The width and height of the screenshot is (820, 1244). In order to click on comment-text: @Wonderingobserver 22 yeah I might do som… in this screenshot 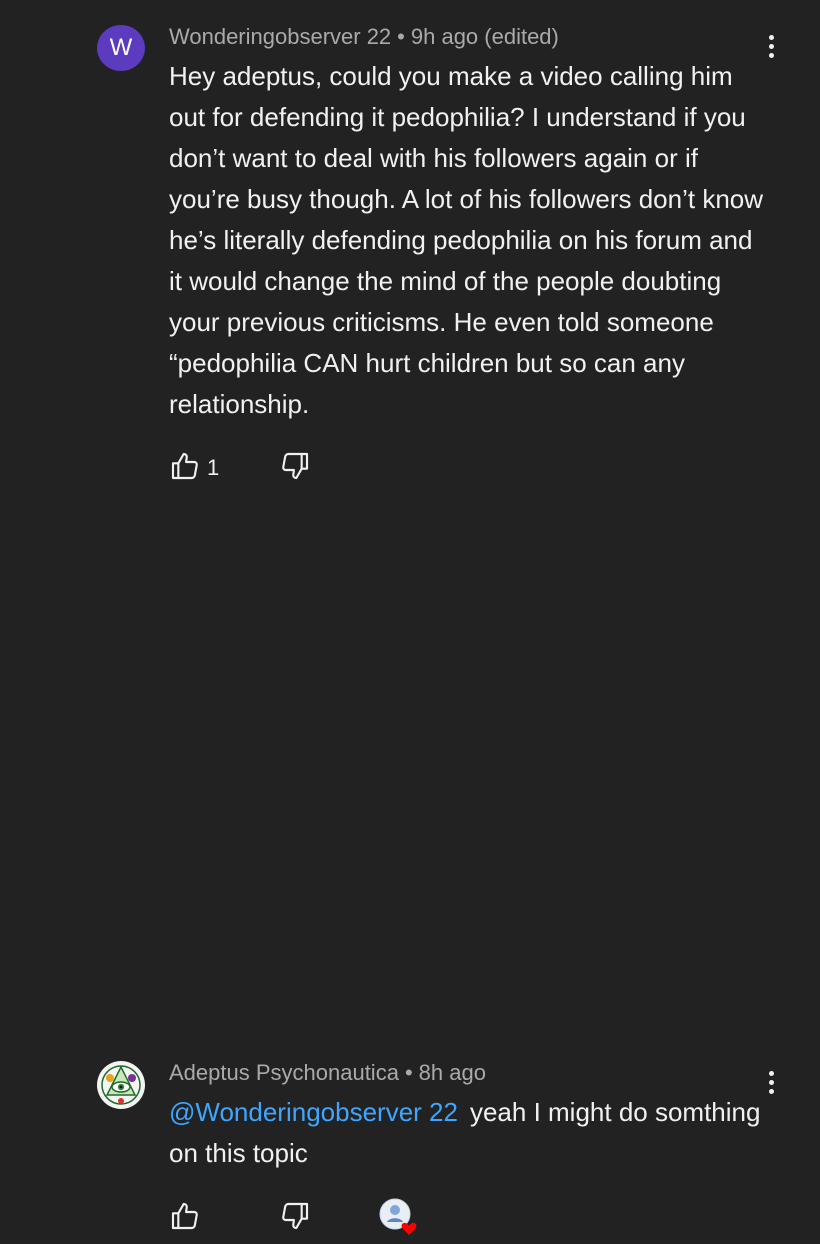, I will do `click(469, 1133)`.